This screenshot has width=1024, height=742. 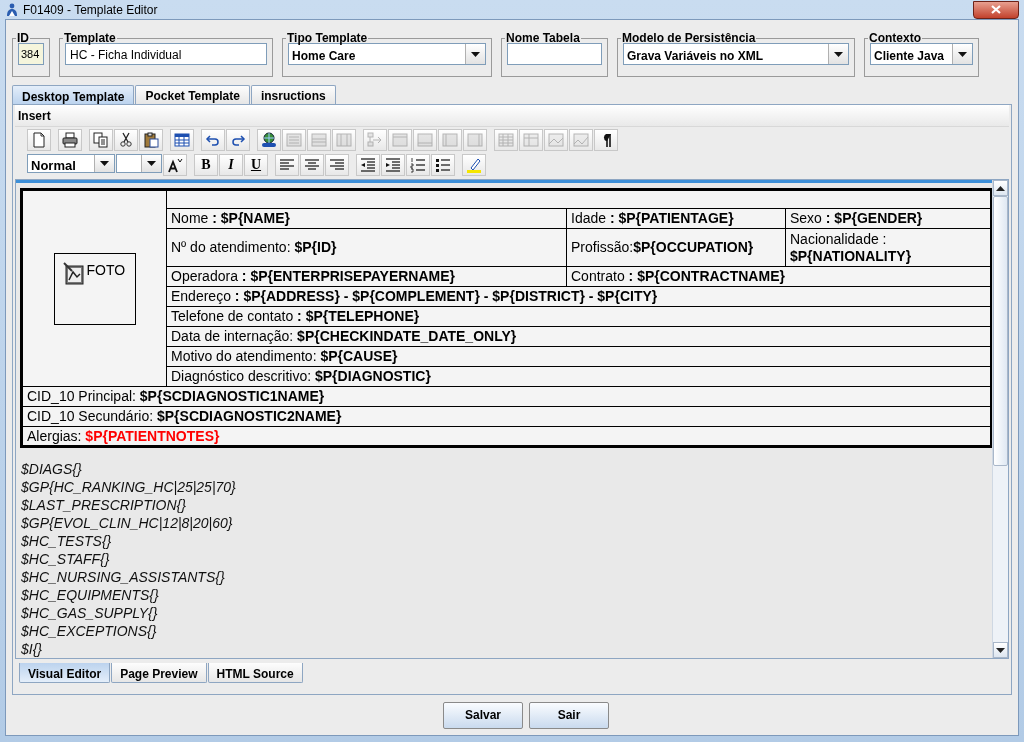 What do you see at coordinates (231, 164) in the screenshot?
I see `format-button: I` at bounding box center [231, 164].